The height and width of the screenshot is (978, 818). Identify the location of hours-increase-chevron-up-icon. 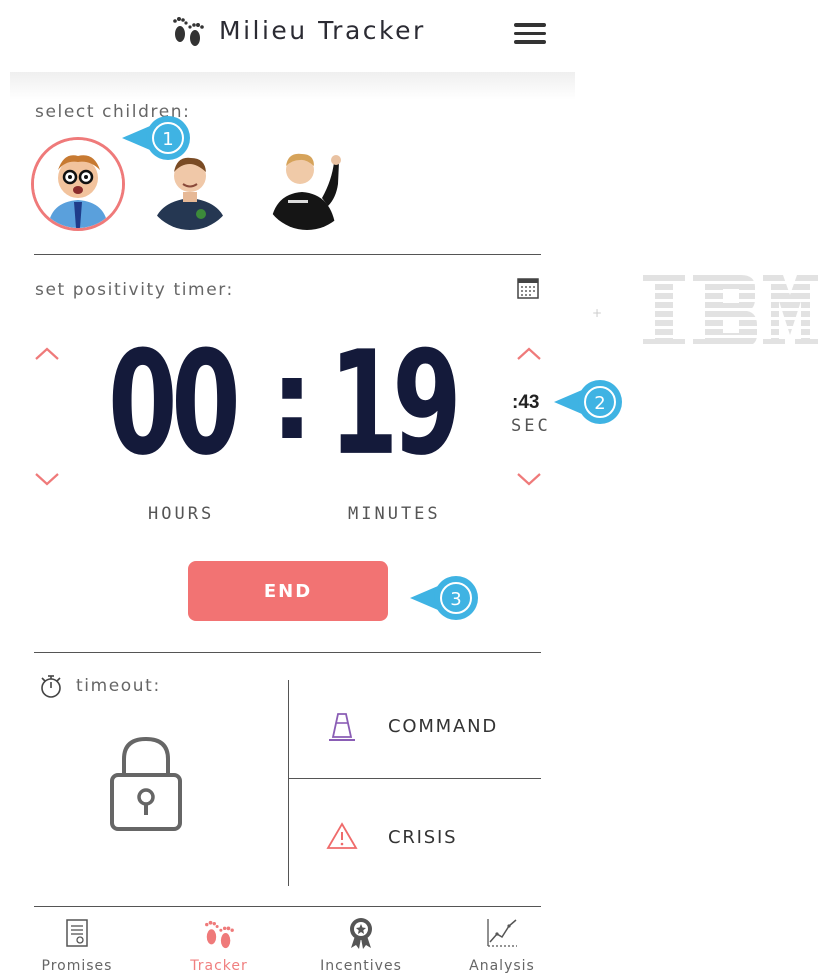
(47, 354).